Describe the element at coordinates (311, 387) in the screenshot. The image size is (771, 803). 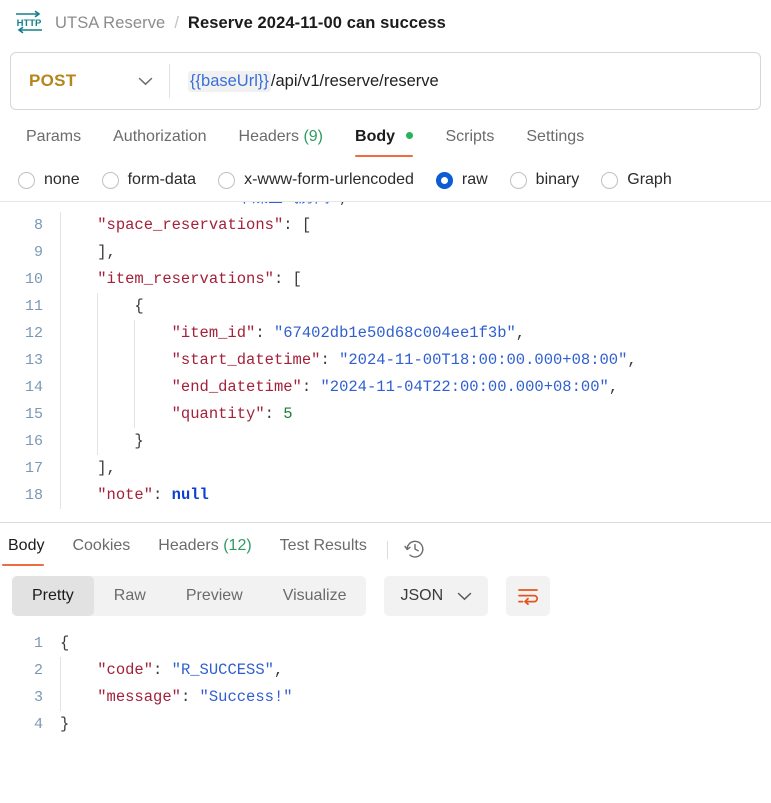
I see `code-token: :` at that location.